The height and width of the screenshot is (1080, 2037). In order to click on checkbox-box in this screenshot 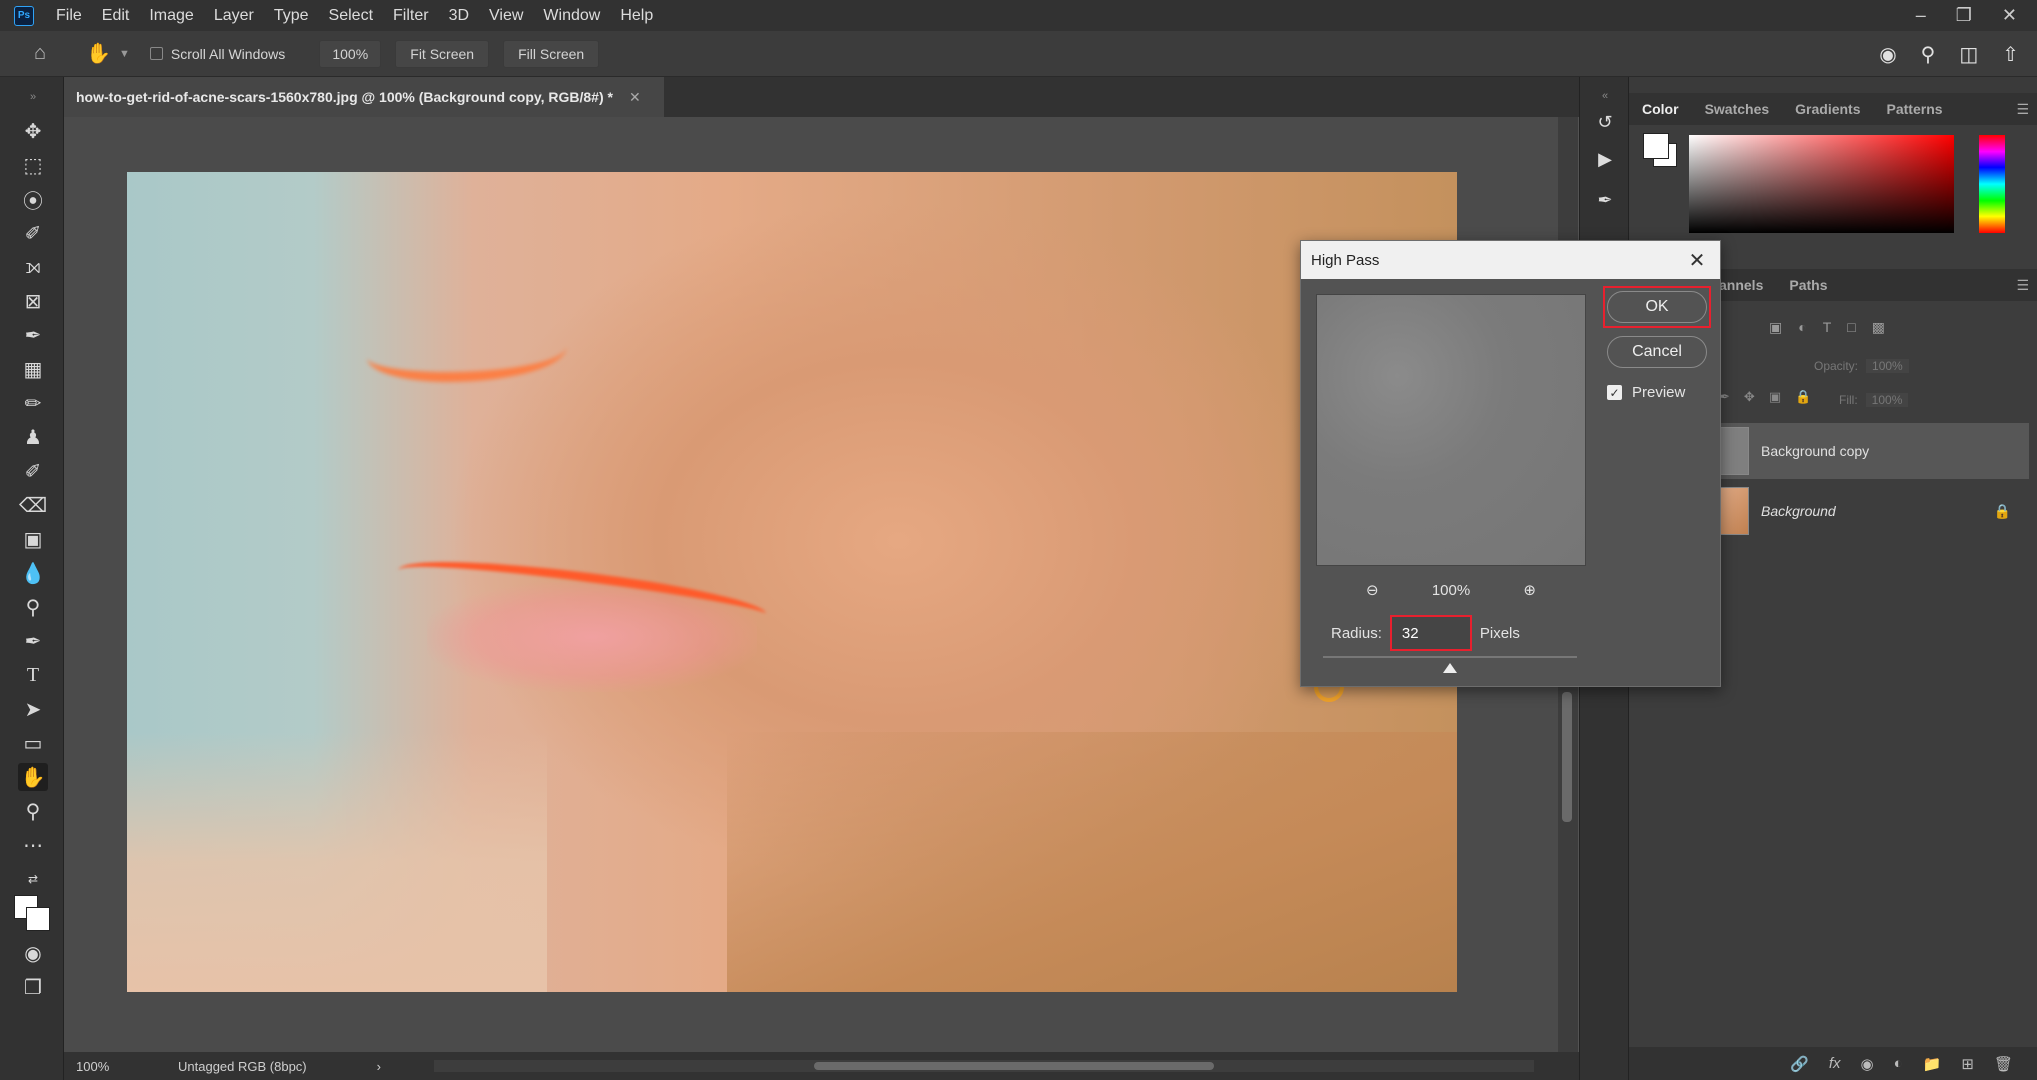, I will do `click(156, 53)`.